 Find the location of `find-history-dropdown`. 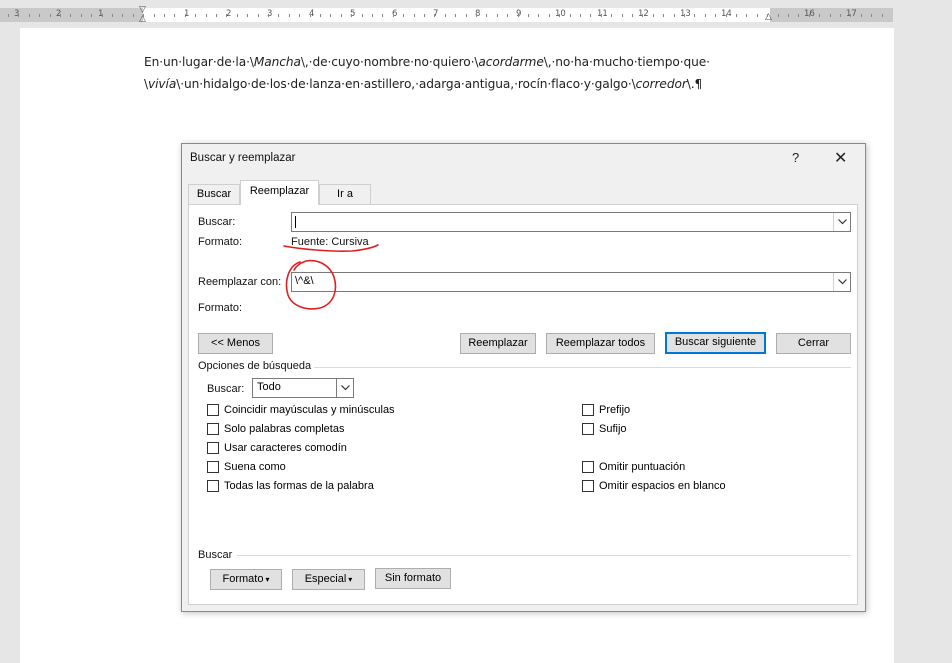

find-history-dropdown is located at coordinates (841, 222).